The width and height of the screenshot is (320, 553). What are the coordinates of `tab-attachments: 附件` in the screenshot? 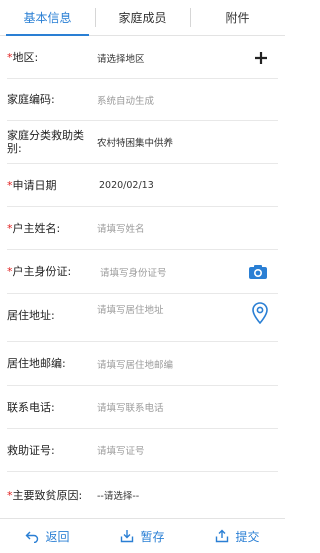 It's located at (237, 17).